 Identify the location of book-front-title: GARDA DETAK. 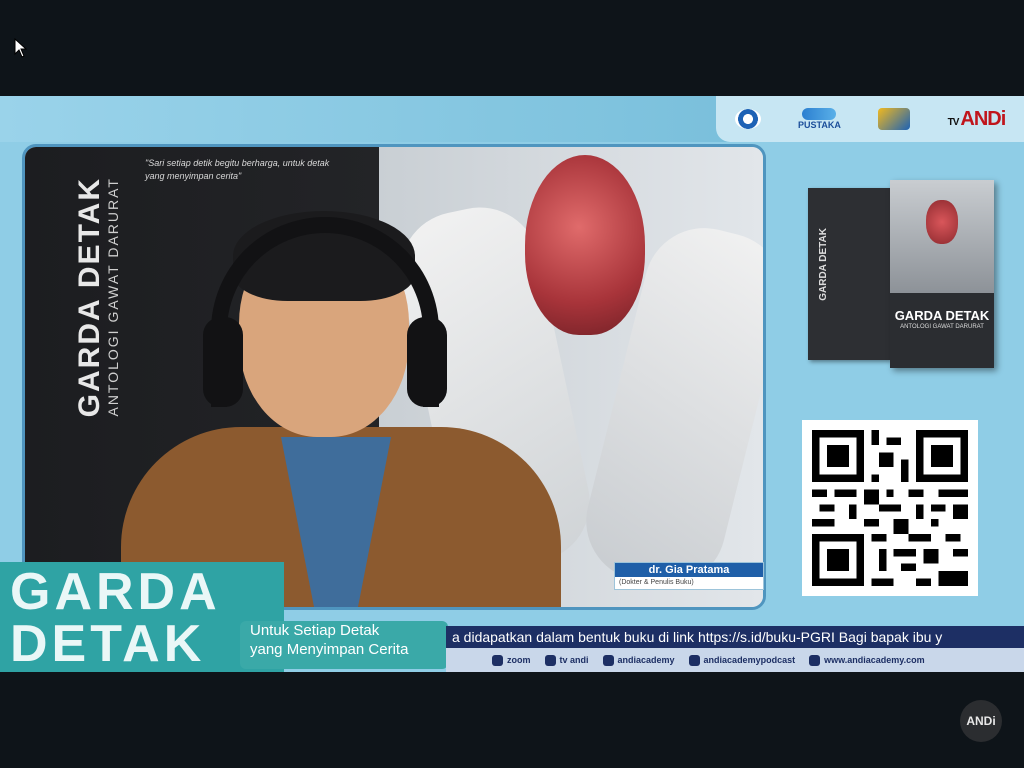
(942, 315).